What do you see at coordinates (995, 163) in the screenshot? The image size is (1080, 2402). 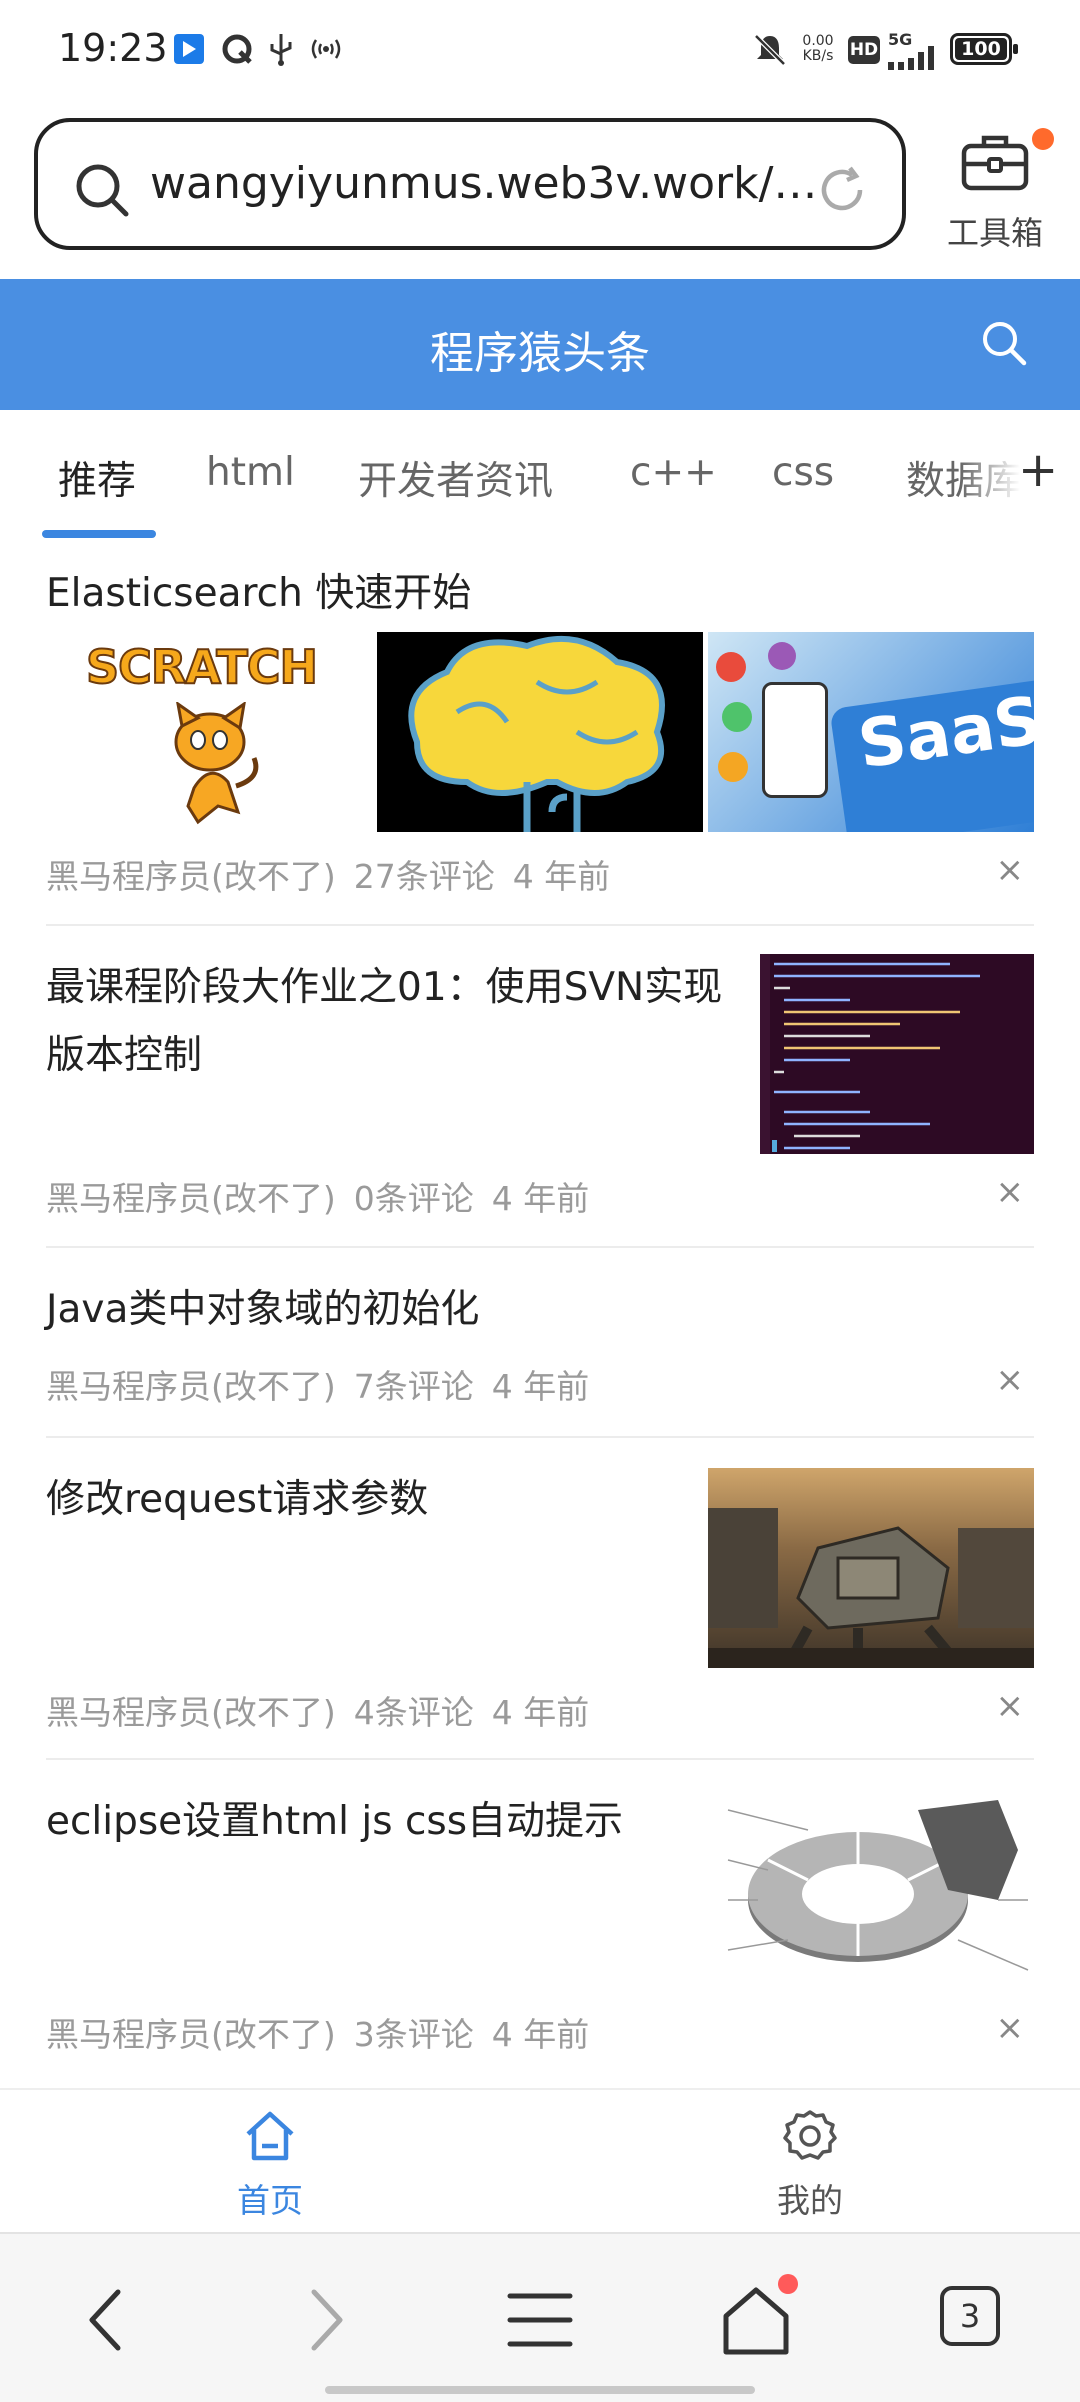 I see `toolbox-icon` at bounding box center [995, 163].